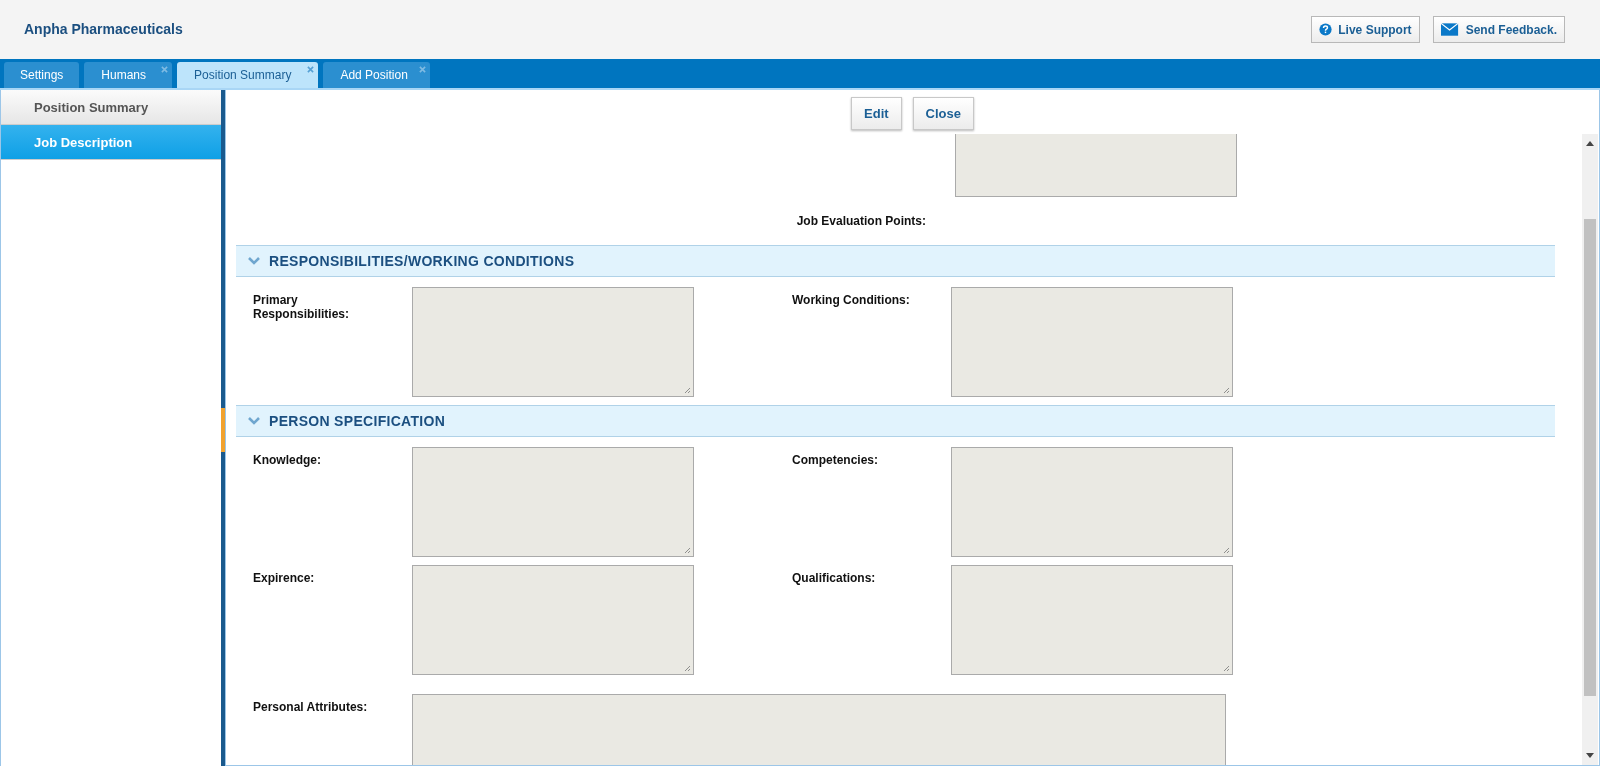 The height and width of the screenshot is (766, 1600). What do you see at coordinates (851, 299) in the screenshot?
I see `field-label: Working Conditions:` at bounding box center [851, 299].